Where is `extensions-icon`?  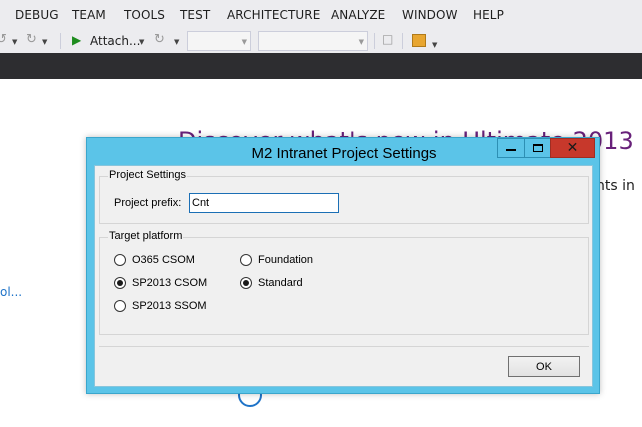 extensions-icon is located at coordinates (419, 40).